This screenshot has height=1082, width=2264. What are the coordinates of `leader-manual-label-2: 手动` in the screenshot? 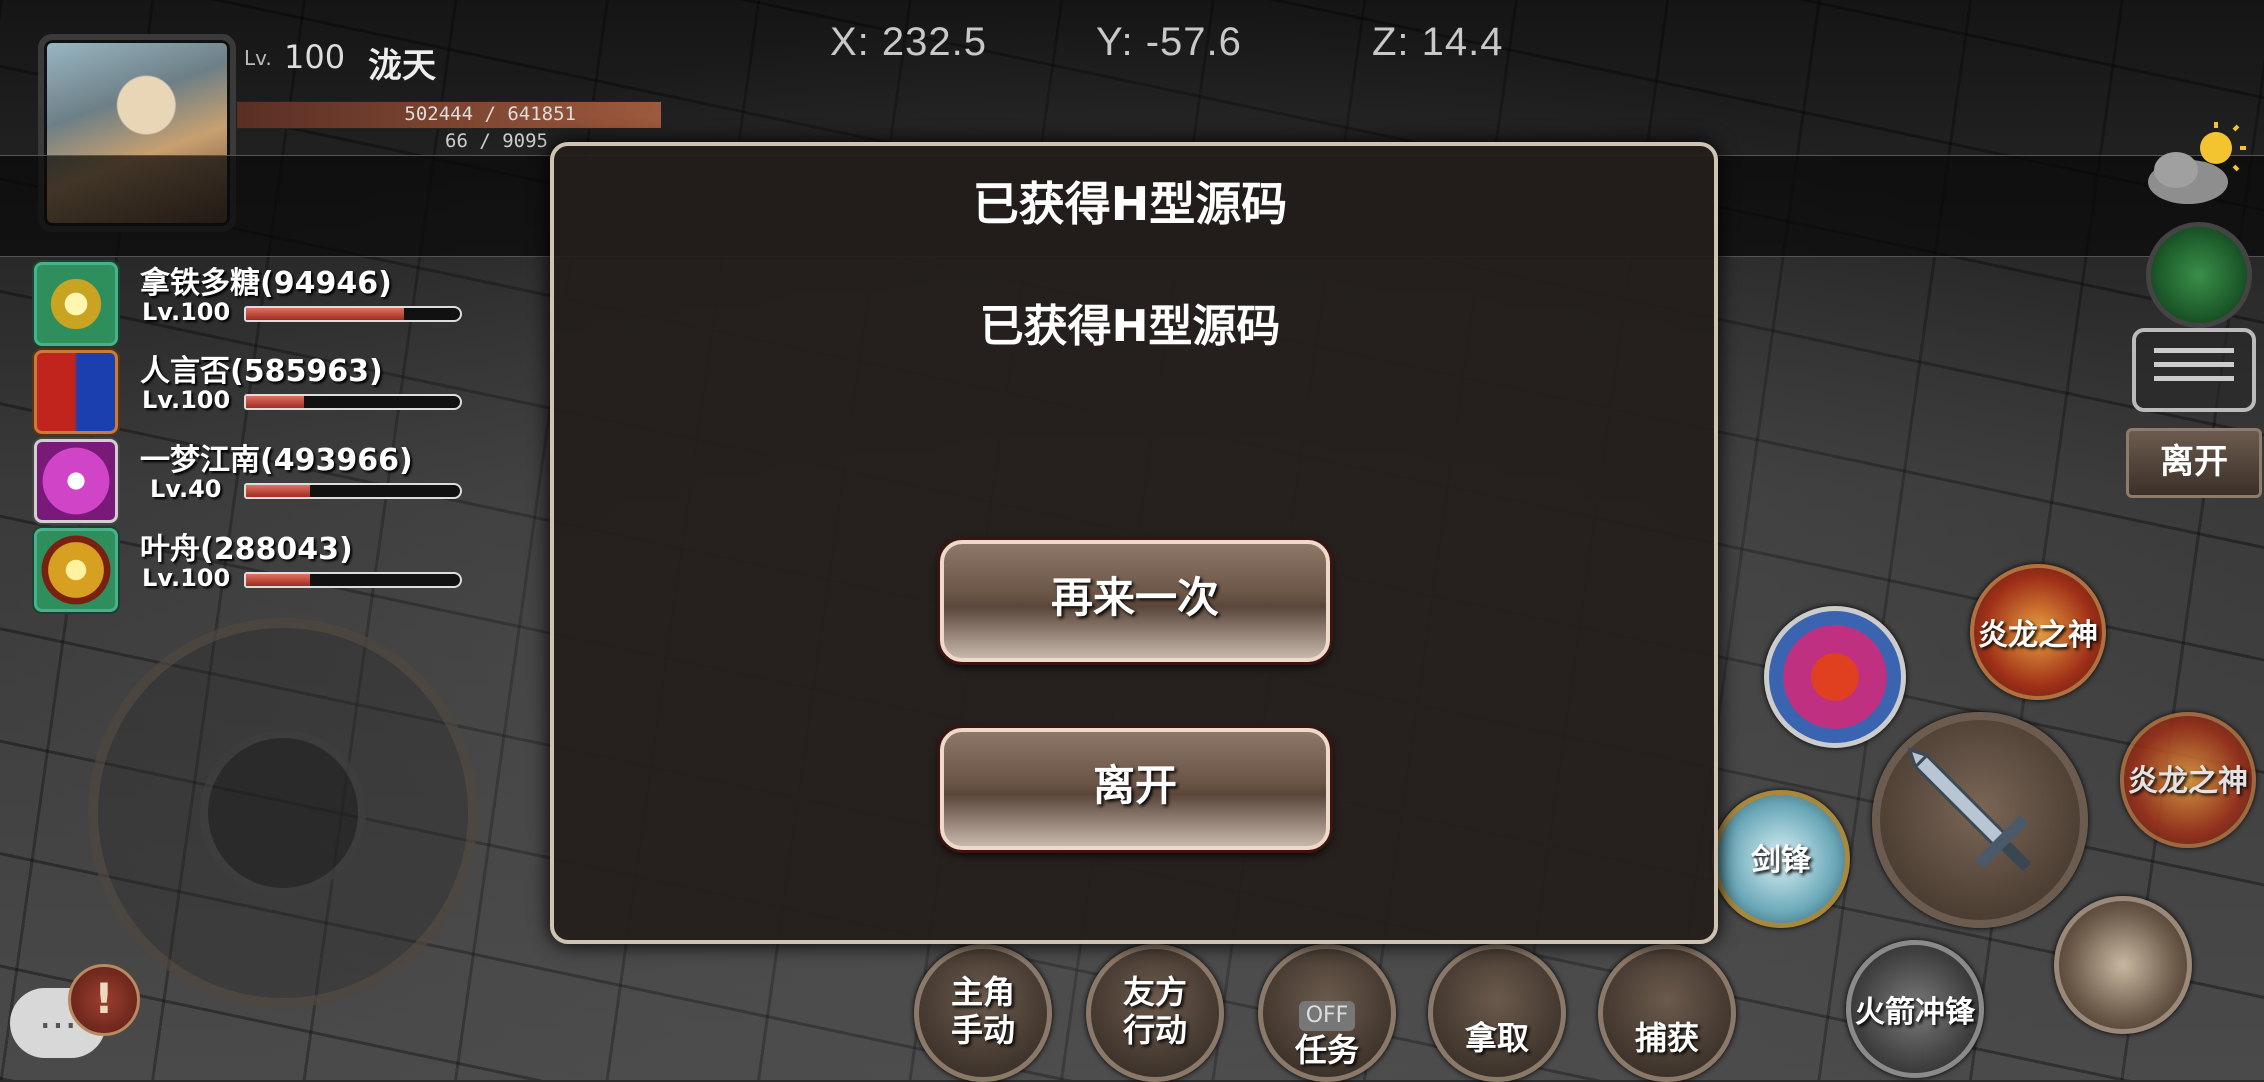 It's located at (982, 1030).